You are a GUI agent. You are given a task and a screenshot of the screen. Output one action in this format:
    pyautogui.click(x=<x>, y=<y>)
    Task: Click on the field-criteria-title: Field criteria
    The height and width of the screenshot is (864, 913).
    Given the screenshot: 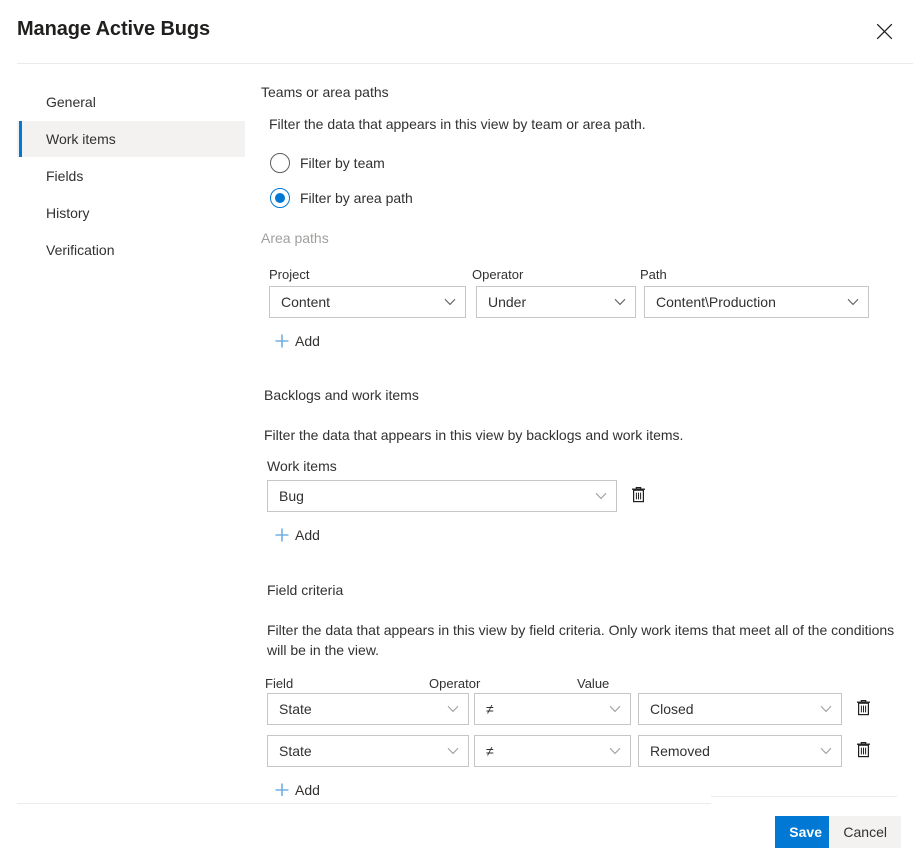 What is the action you would take?
    pyautogui.click(x=305, y=590)
    